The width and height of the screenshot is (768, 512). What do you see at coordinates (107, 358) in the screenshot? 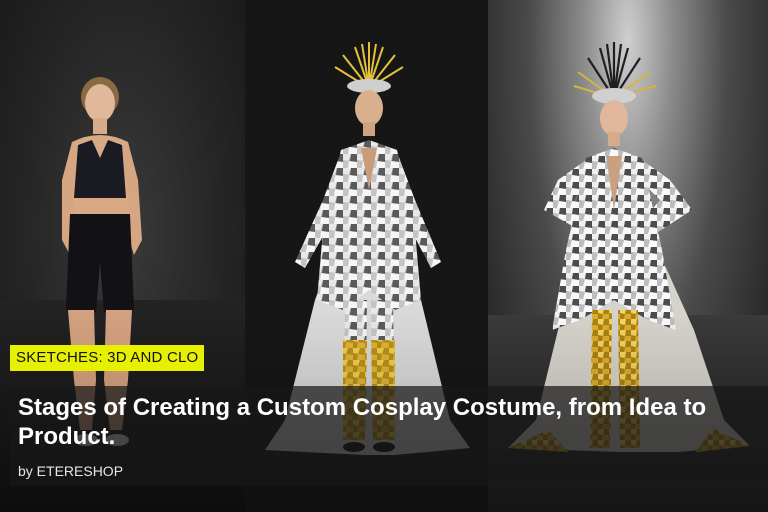
I see `category-tag: SKETCHES: 3D AND CLO` at bounding box center [107, 358].